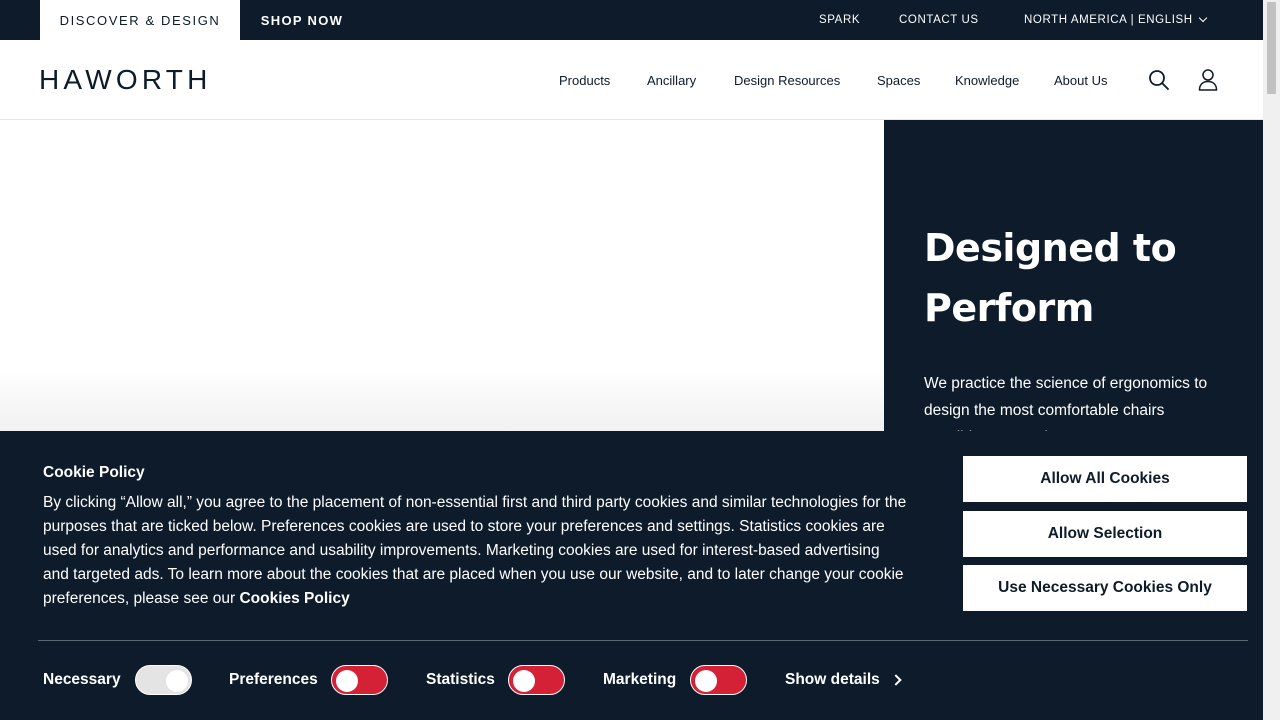  Describe the element at coordinates (1105, 588) in the screenshot. I see `necessary-cookies-only-button: Use Necessary Cookies Only` at that location.